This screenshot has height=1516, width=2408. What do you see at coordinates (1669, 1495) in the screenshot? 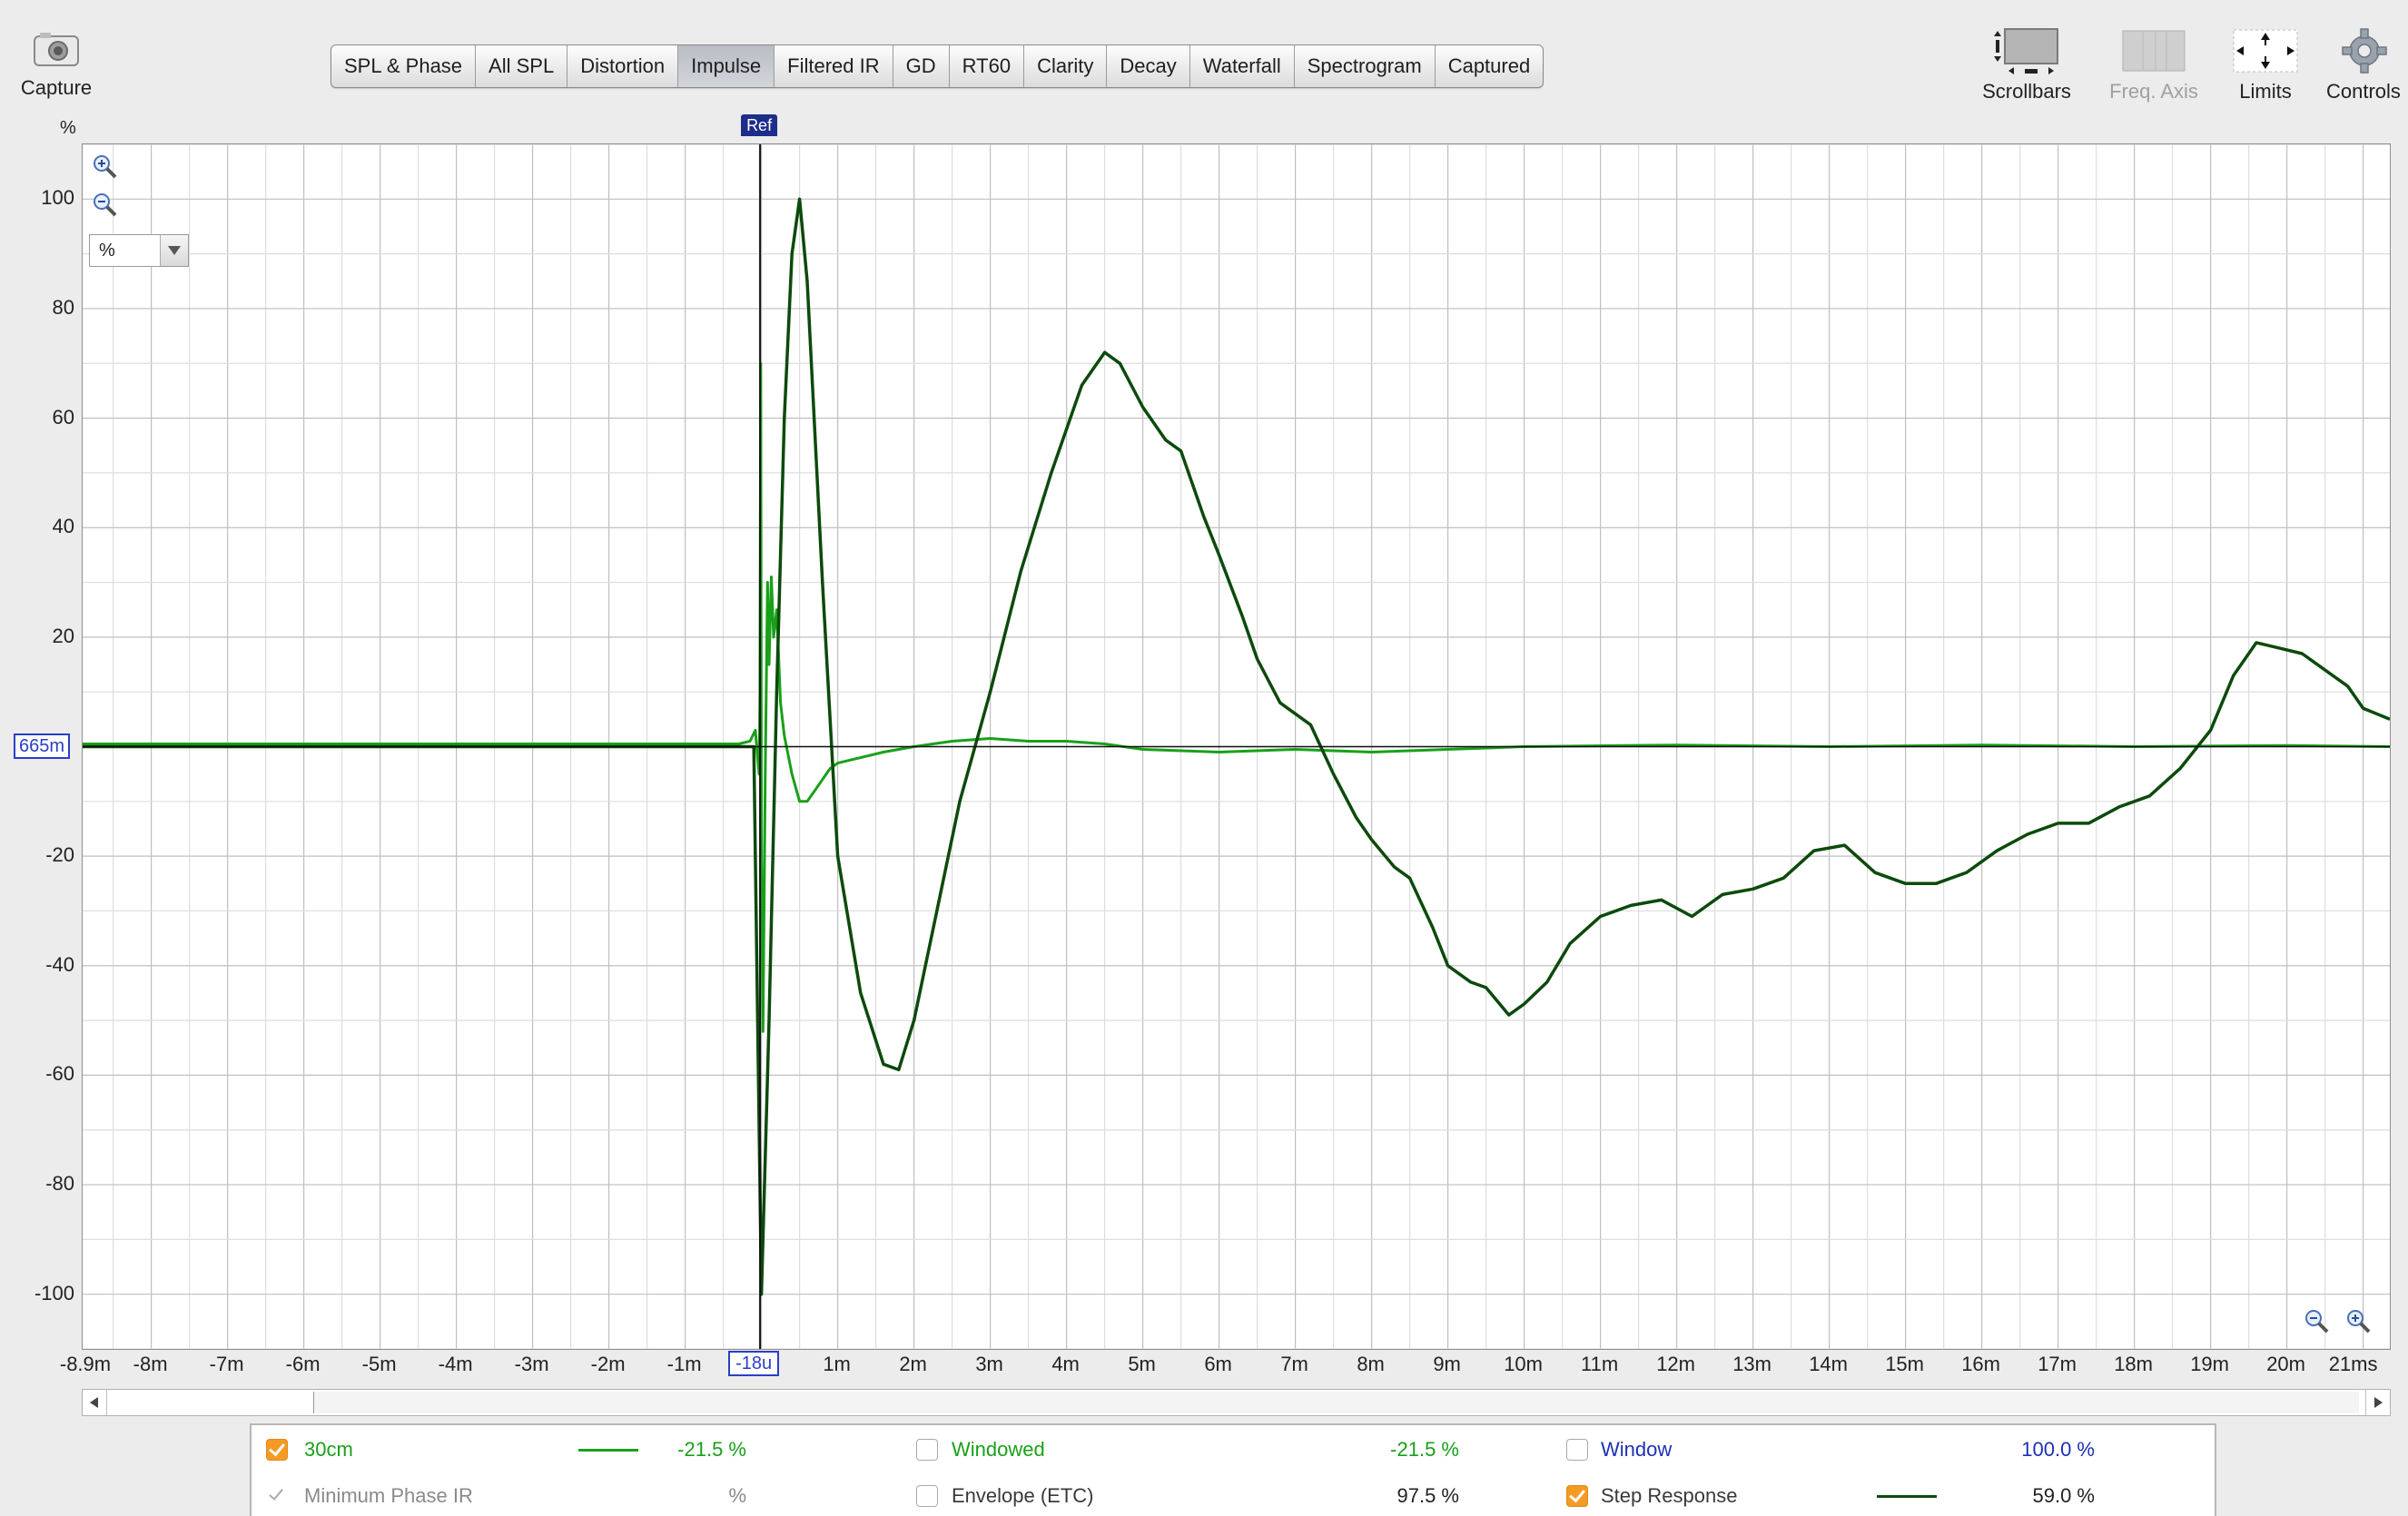
I see `legend-label: Step Response` at bounding box center [1669, 1495].